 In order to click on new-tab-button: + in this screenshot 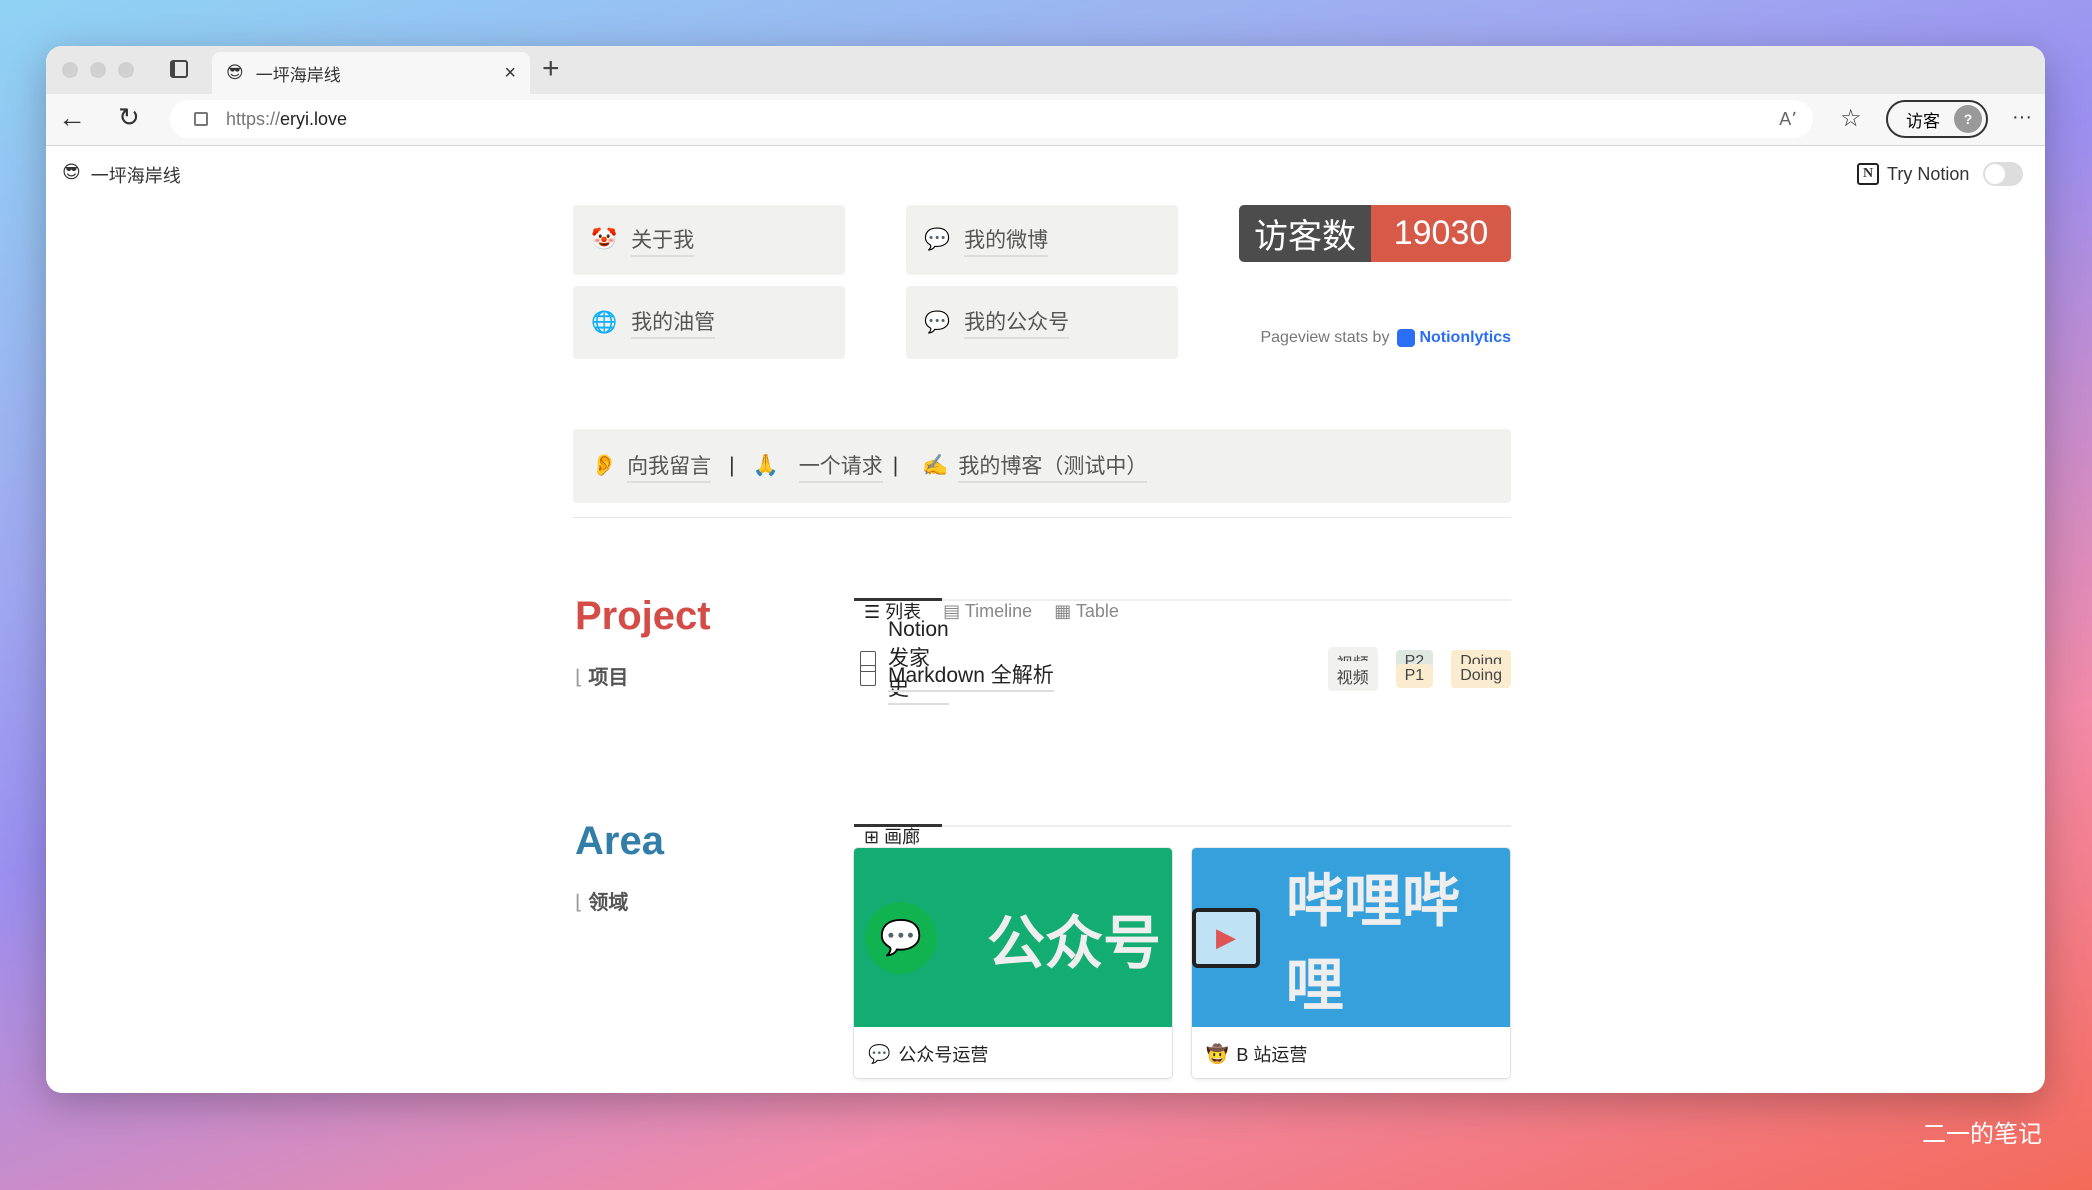, I will do `click(551, 69)`.